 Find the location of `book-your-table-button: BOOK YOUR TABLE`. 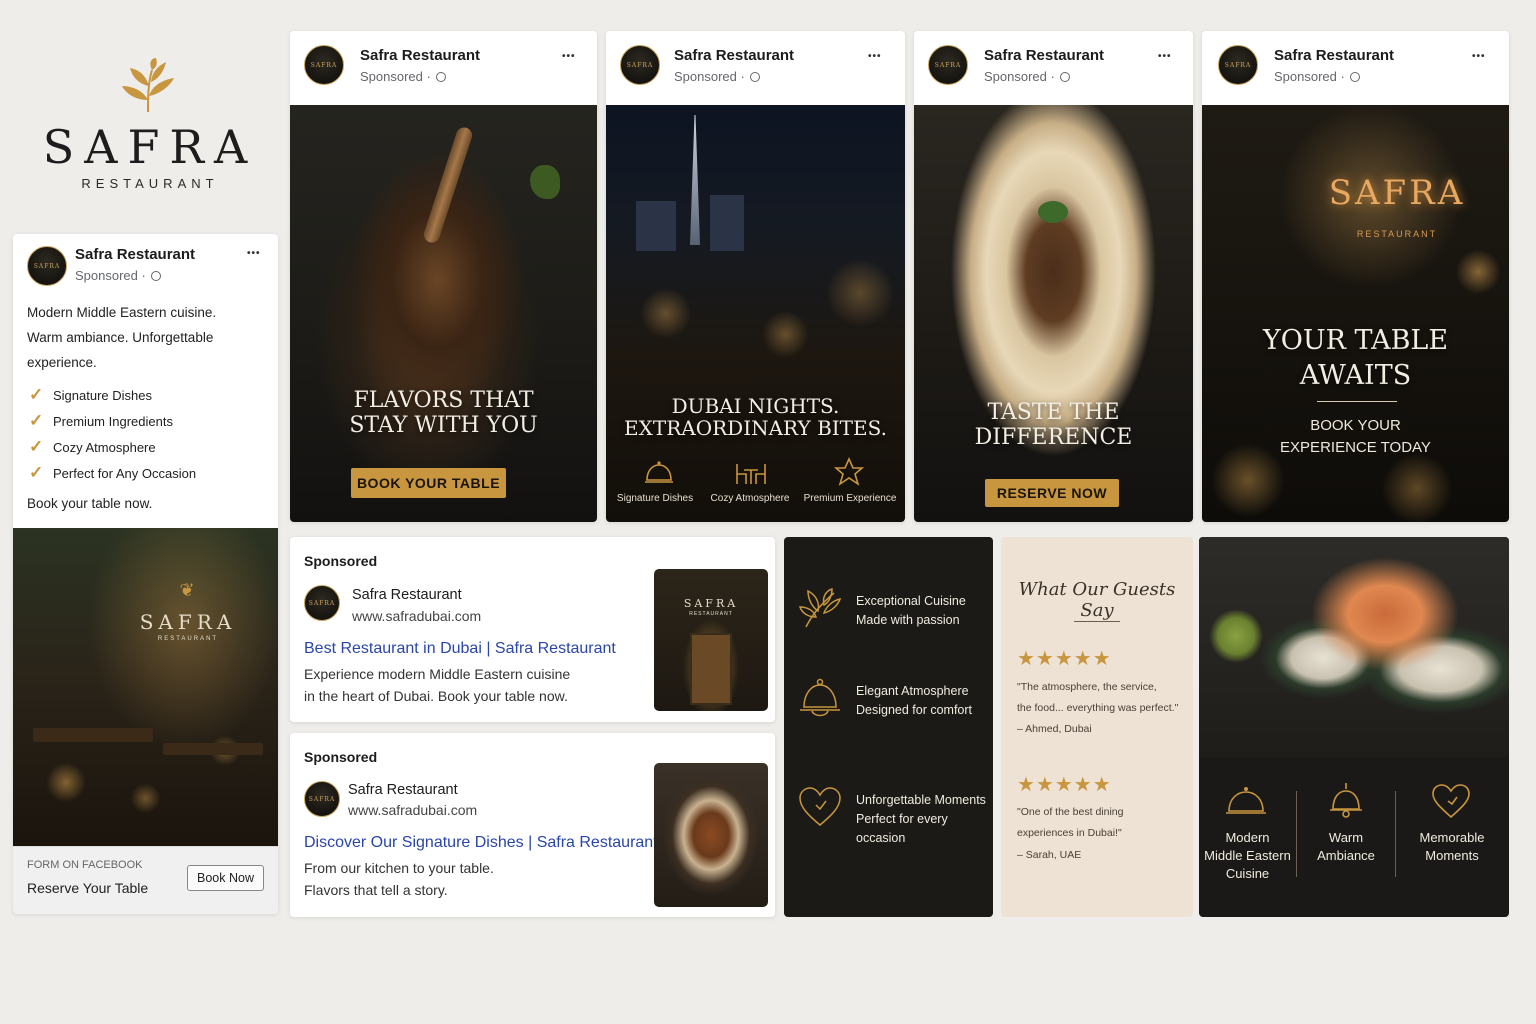

book-your-table-button: BOOK YOUR TABLE is located at coordinates (428, 483).